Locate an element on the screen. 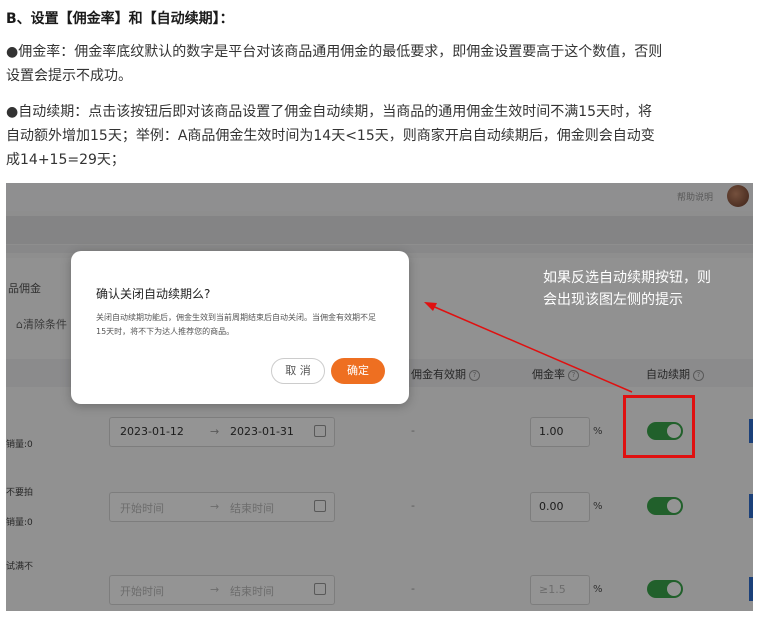 This screenshot has height=644, width=772. auto-renew-paragraph-line-3: 成14+15=29天； is located at coordinates (65, 160).